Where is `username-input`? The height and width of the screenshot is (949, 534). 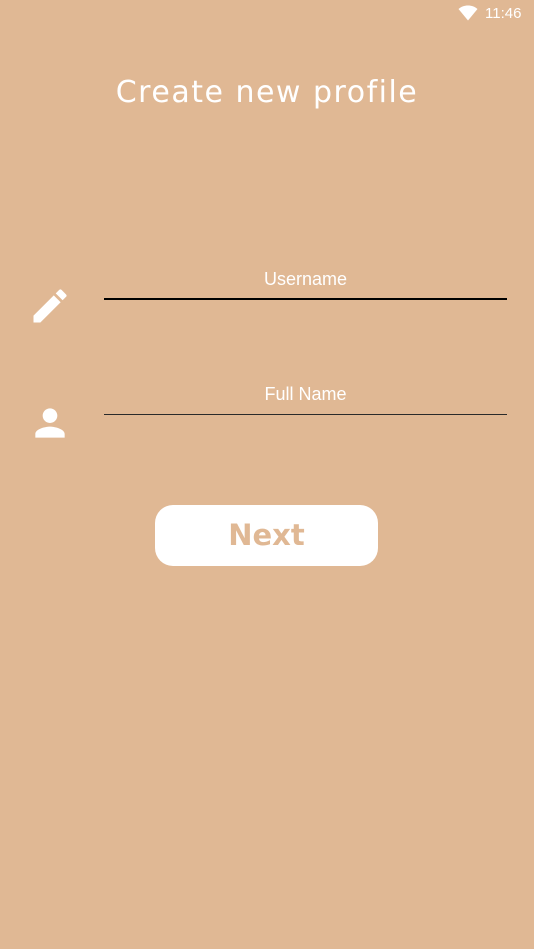
username-input is located at coordinates (305, 280).